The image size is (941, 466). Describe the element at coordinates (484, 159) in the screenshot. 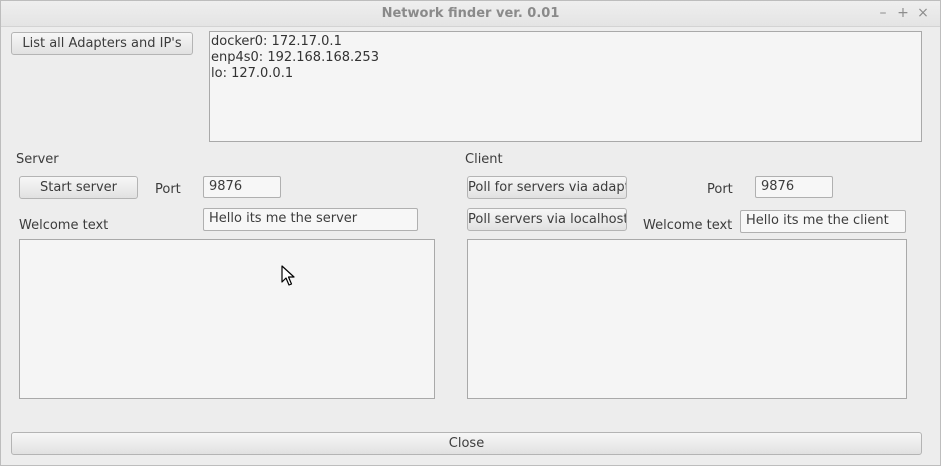

I see `client-heading: Client` at that location.